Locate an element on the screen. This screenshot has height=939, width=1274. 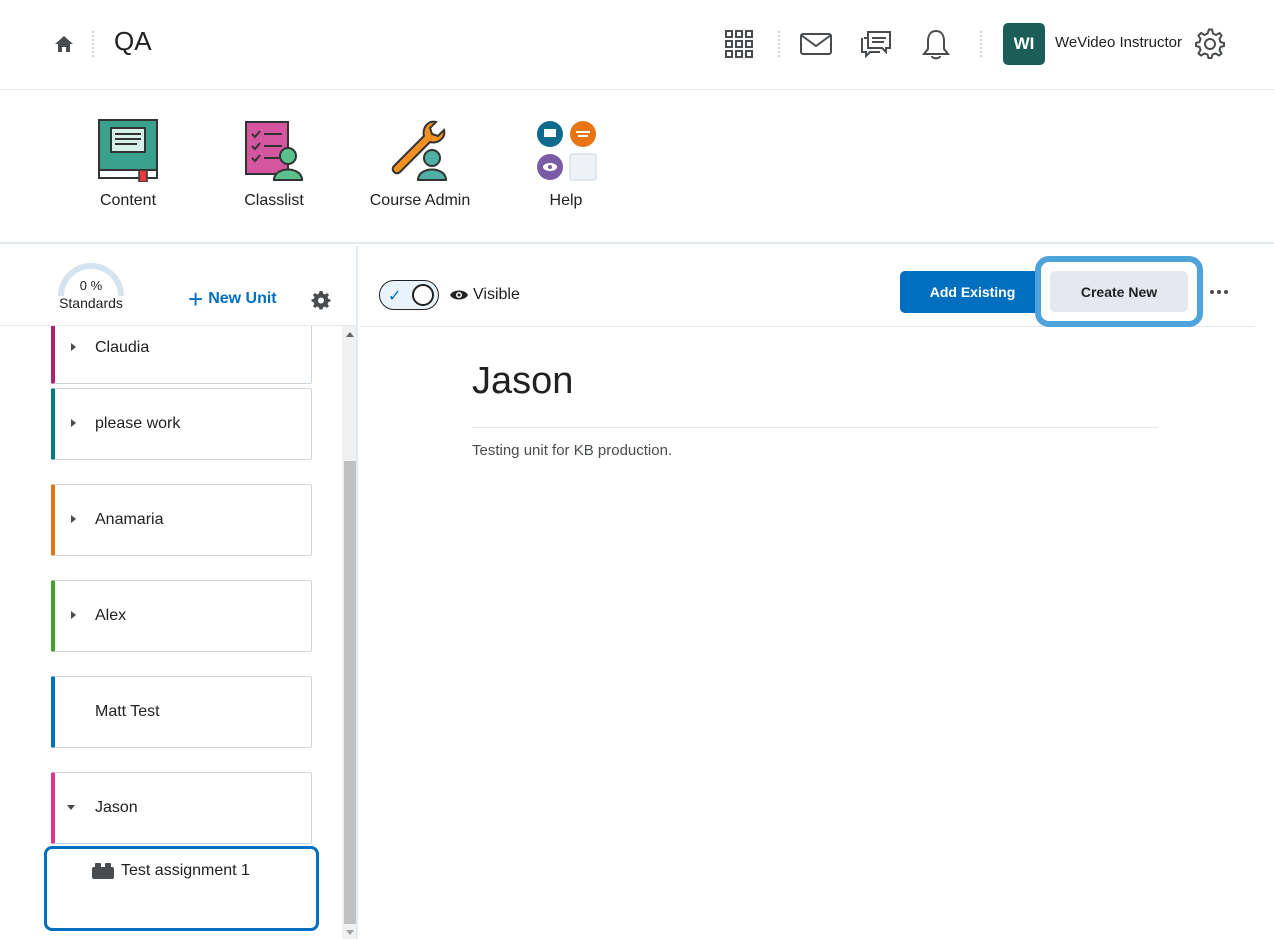
nav-label: Course Admin is located at coordinates (420, 200).